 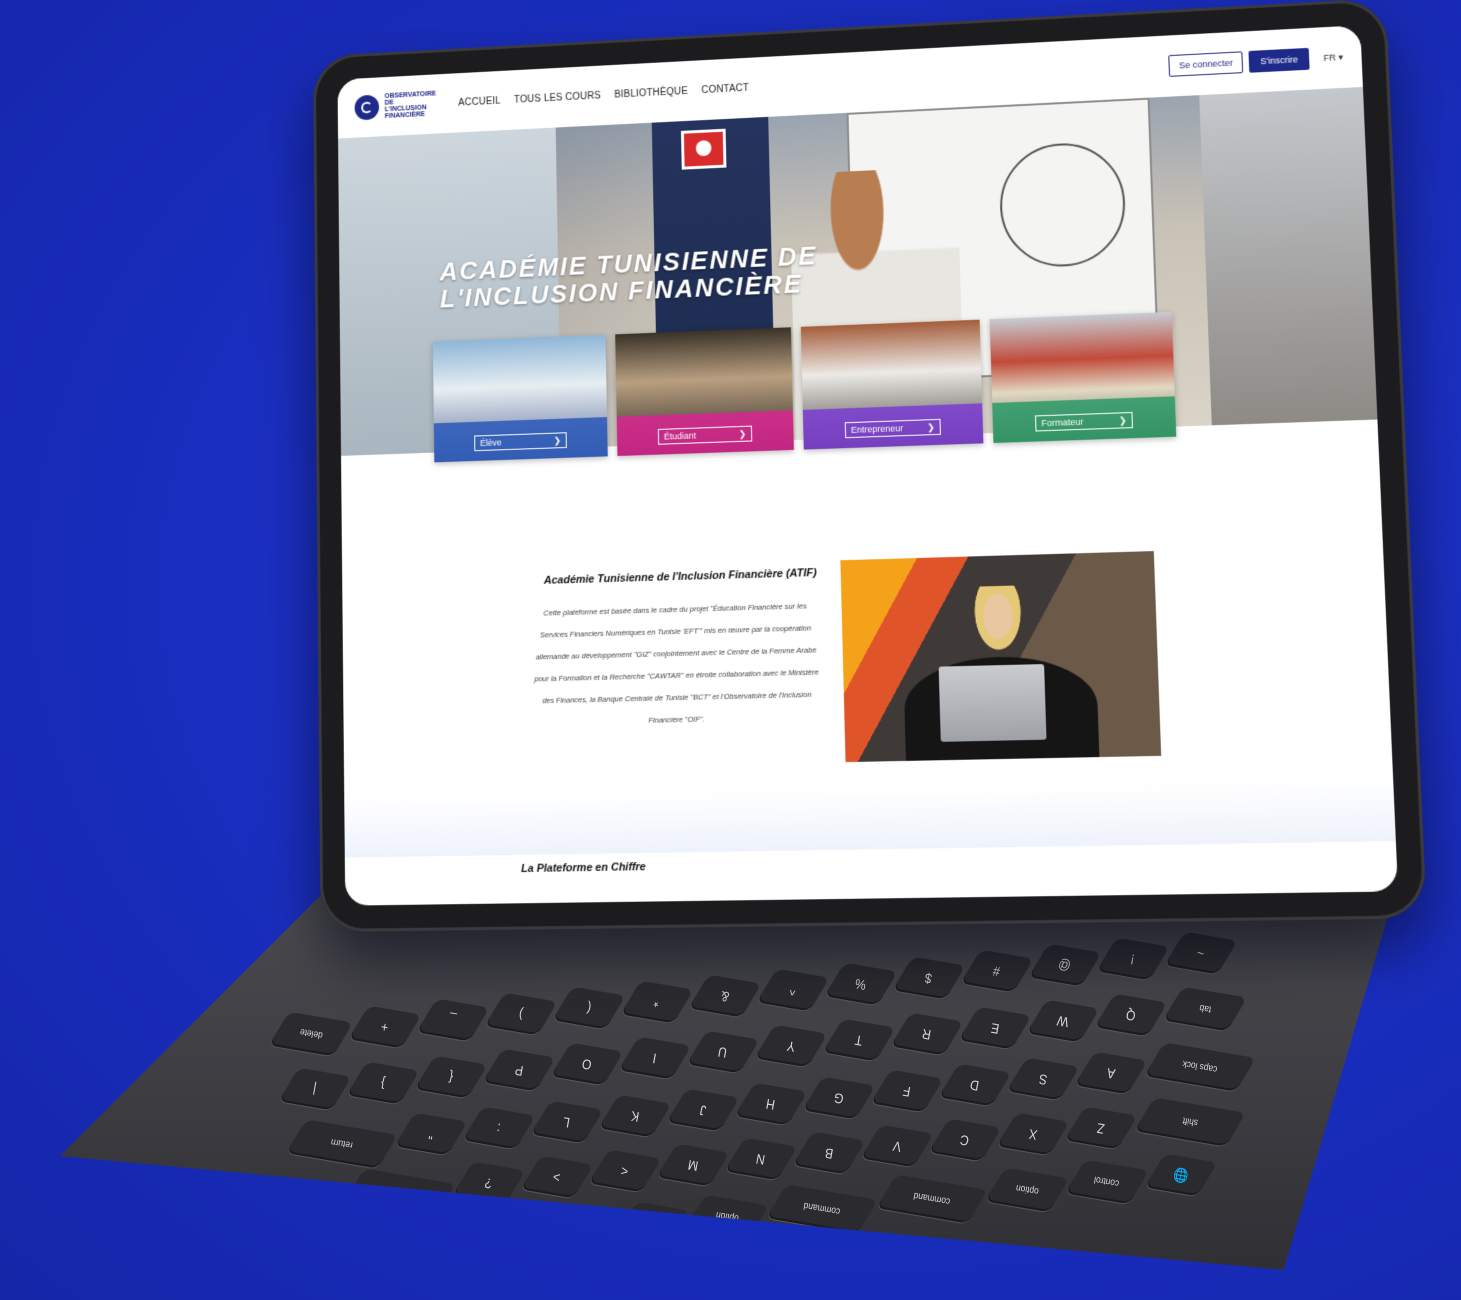 What do you see at coordinates (1279, 60) in the screenshot?
I see `register-button: S'inscrire` at bounding box center [1279, 60].